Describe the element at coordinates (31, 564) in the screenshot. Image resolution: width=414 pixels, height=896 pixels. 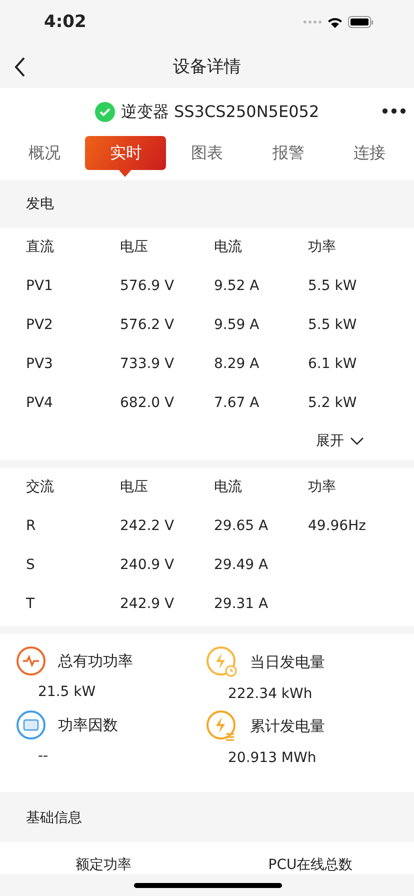
I see `table-cell-text: S` at that location.